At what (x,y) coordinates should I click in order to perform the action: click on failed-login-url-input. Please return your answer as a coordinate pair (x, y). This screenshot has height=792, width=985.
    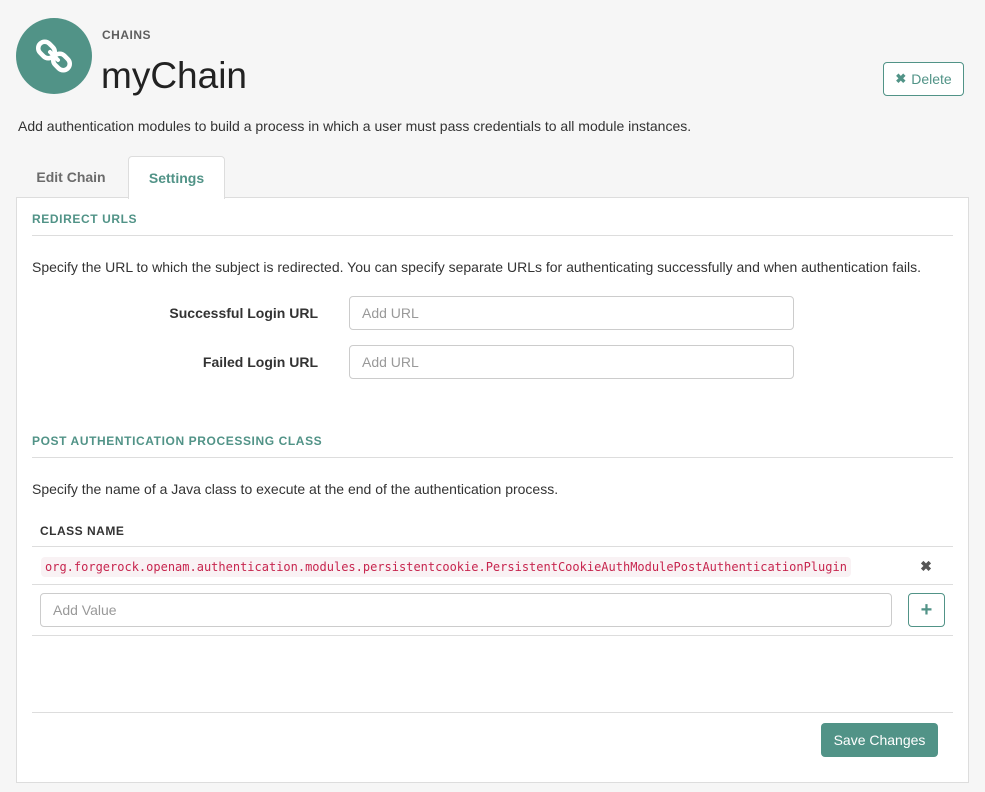
    Looking at the image, I should click on (571, 362).